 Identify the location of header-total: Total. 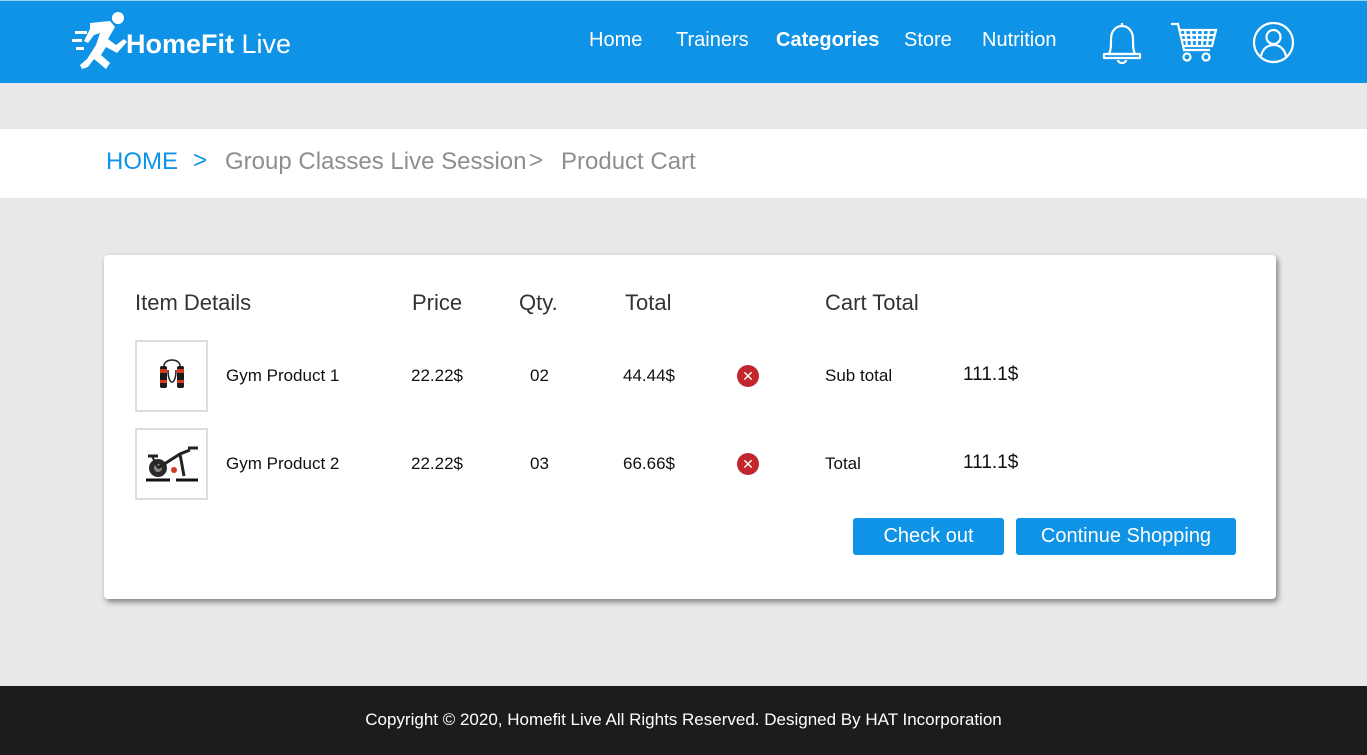
(648, 302).